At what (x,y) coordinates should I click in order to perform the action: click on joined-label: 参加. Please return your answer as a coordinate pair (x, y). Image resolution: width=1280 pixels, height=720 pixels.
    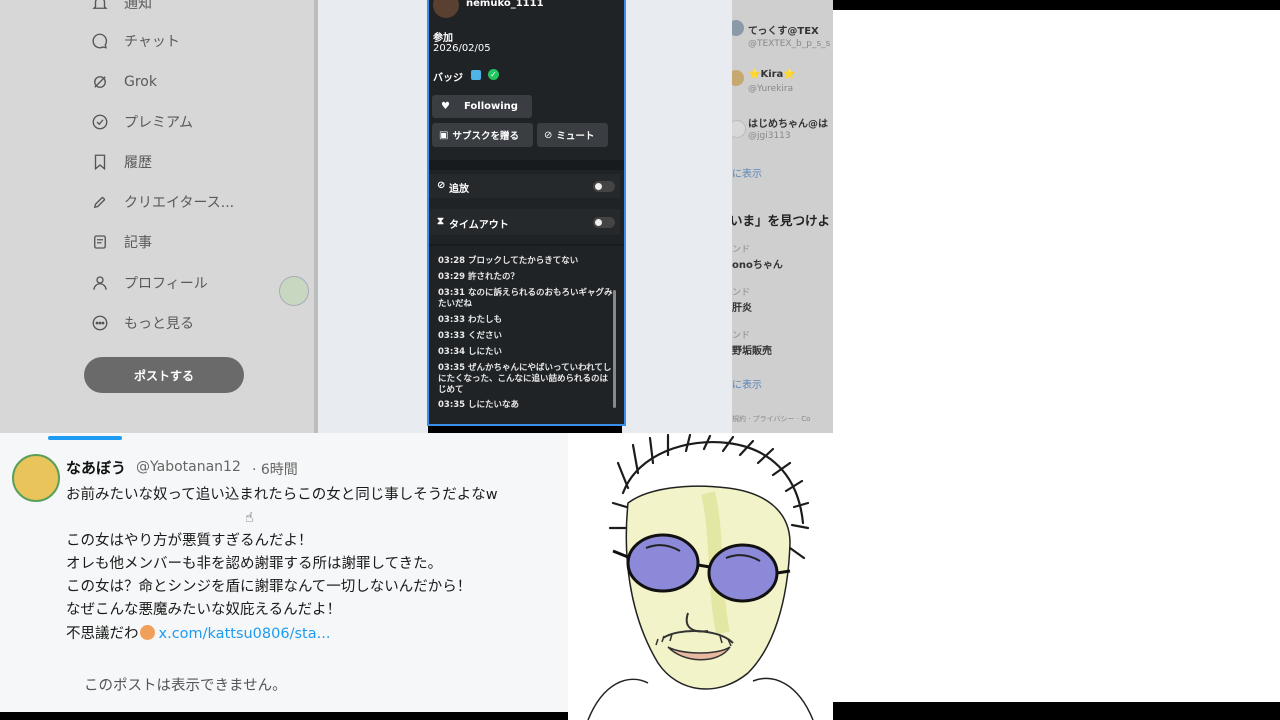
    Looking at the image, I should click on (443, 38).